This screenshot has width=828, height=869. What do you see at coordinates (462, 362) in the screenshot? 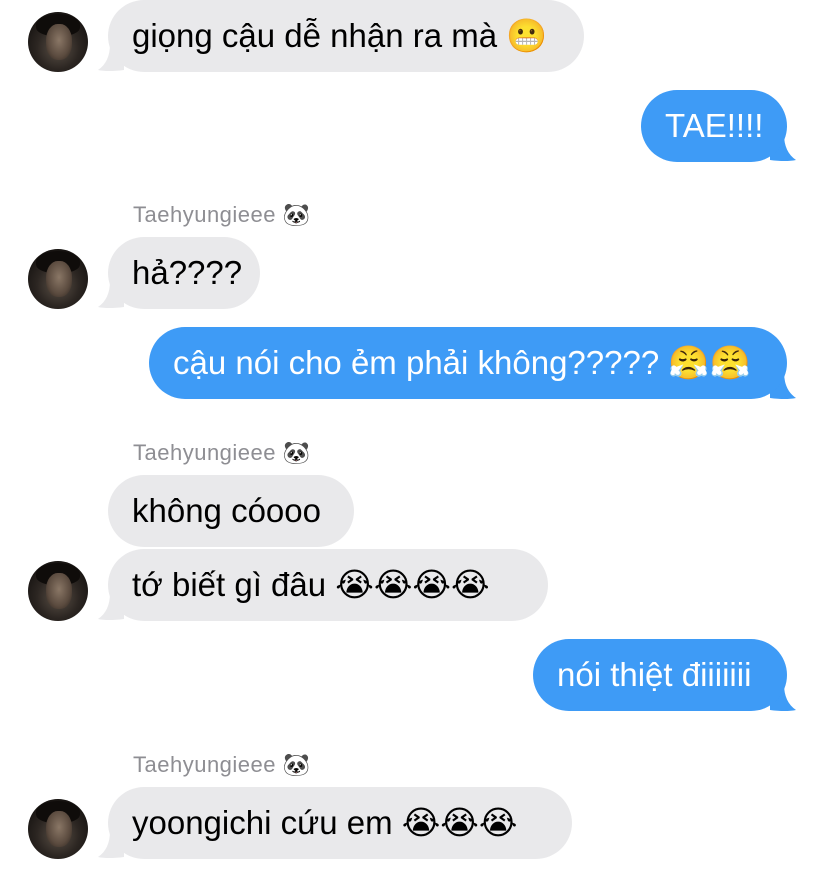
I see `message-text: cậu nói cho ẻm phải không????? 😤😤` at bounding box center [462, 362].